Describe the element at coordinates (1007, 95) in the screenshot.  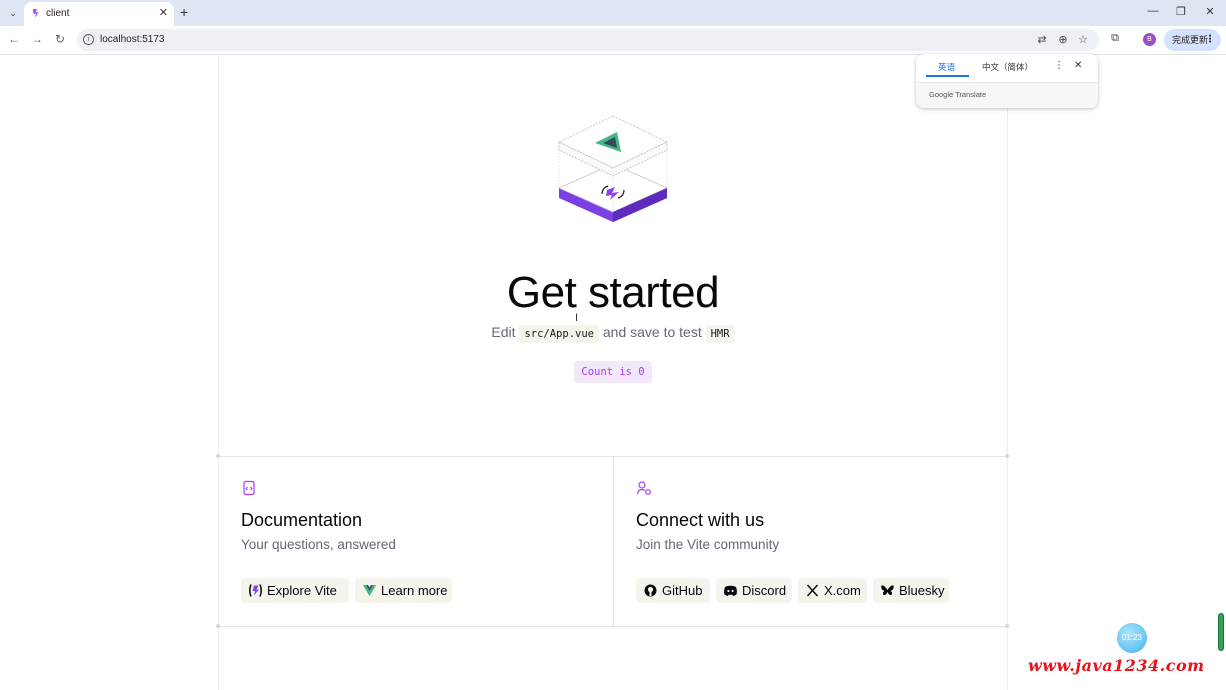
I see `popup-footer: Google Translate` at that location.